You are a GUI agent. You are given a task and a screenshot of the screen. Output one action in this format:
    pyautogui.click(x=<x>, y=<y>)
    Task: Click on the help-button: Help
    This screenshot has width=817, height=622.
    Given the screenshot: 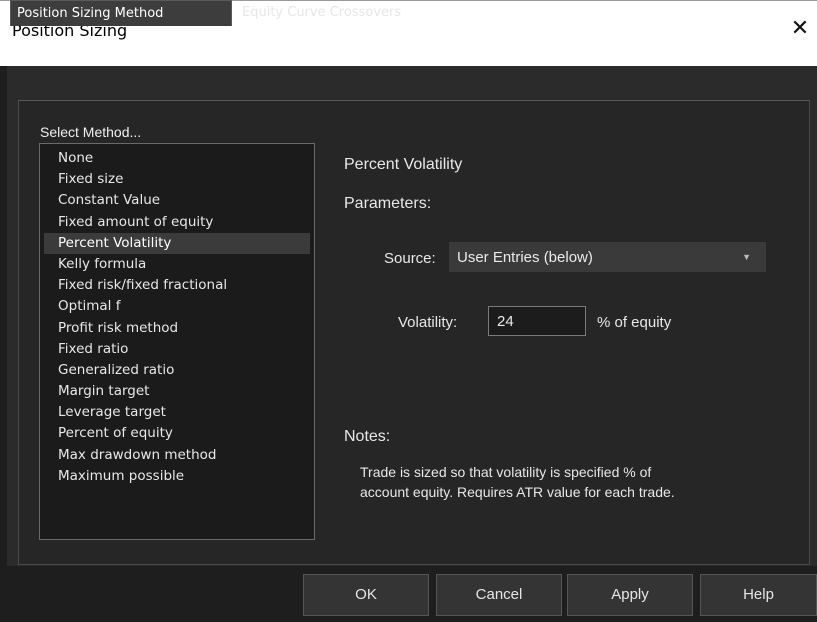 What is the action you would take?
    pyautogui.click(x=758, y=595)
    